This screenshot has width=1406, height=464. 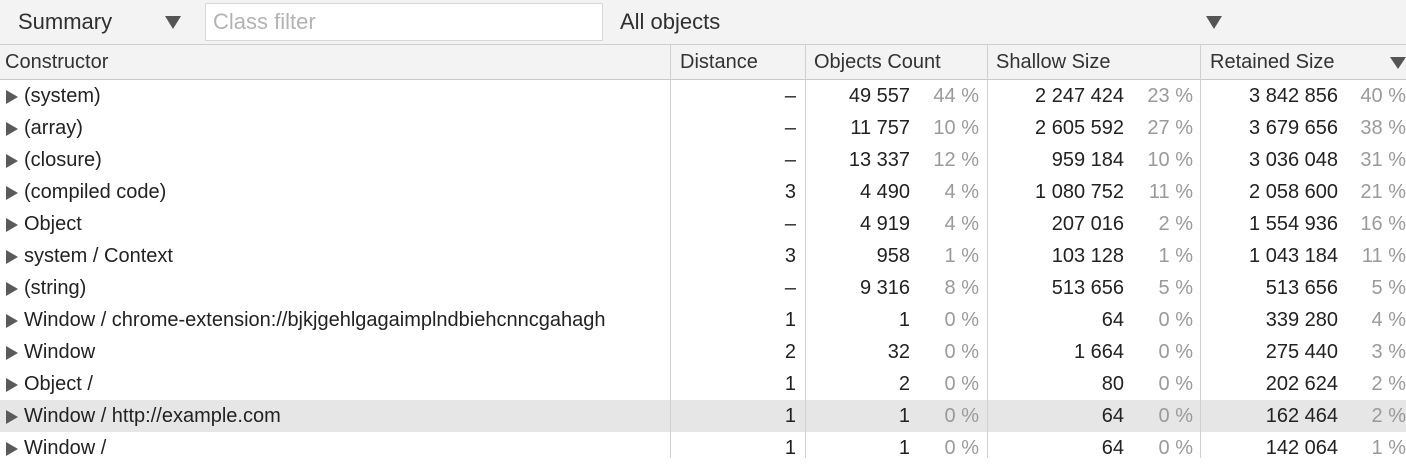 I want to click on objects-count-cell: 49 557, so click(x=879, y=96).